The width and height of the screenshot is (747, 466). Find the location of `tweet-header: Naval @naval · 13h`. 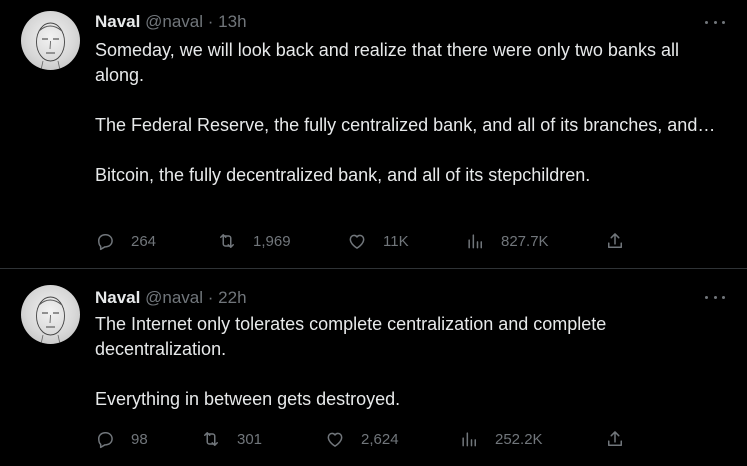

tweet-header: Naval @naval · 13h is located at coordinates (171, 22).